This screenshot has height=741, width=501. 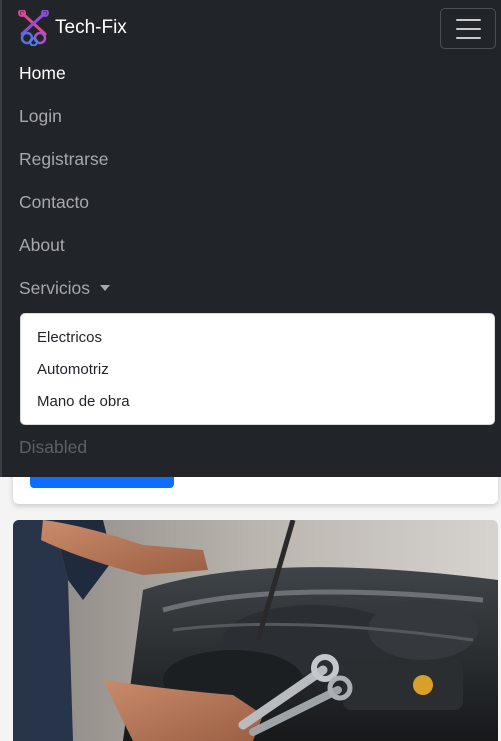 I want to click on servicios-dropdown-menu: Electricos Automotriz Mano de obra, so click(x=257, y=369).